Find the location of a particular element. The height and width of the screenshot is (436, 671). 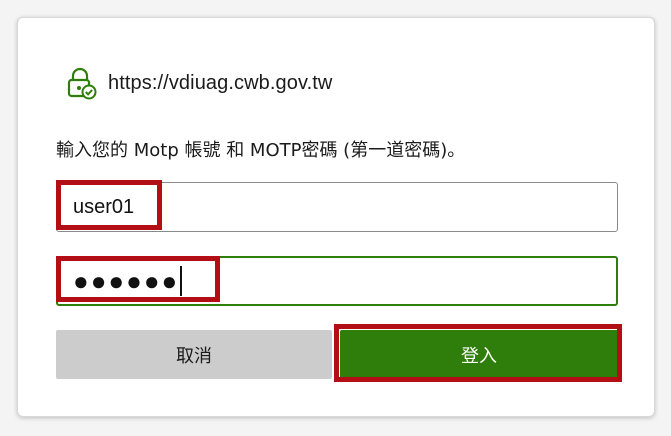

lock-check-icon is located at coordinates (82, 83).